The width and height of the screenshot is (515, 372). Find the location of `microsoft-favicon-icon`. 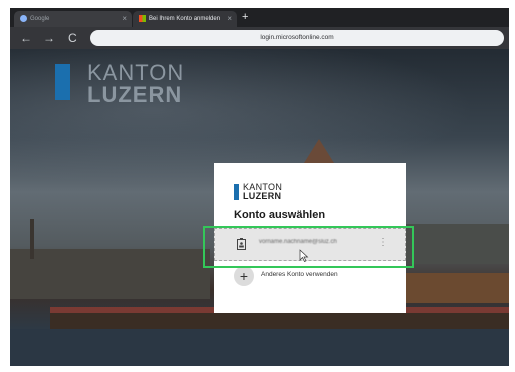

microsoft-favicon-icon is located at coordinates (142, 18).